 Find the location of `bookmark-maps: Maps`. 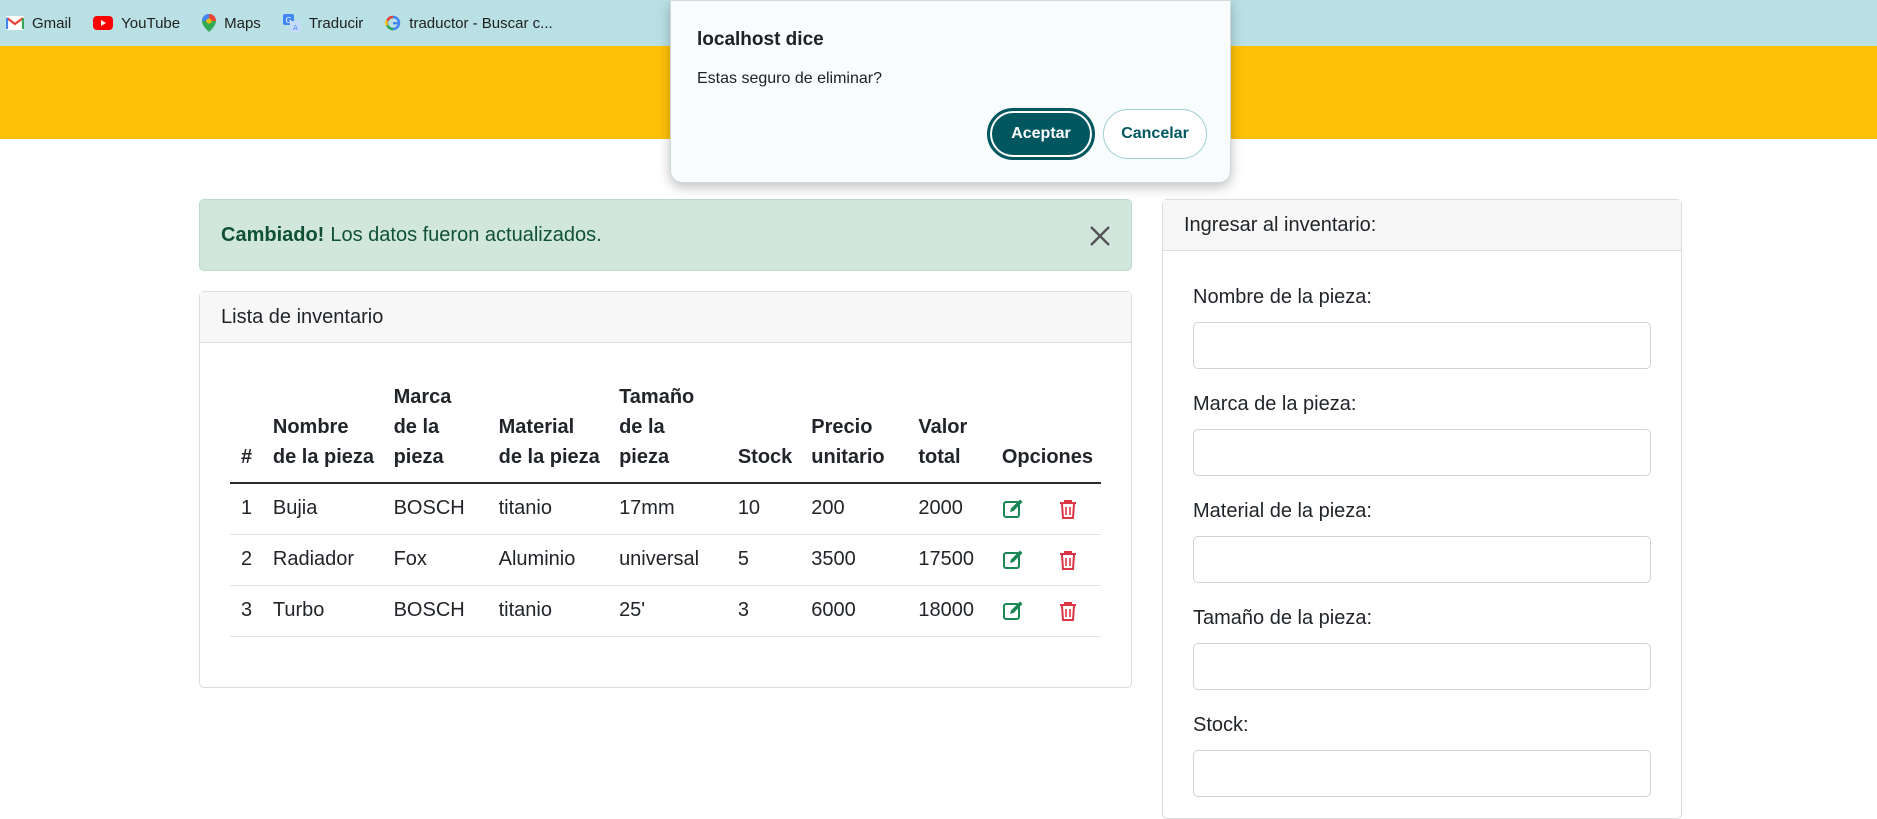

bookmark-maps: Maps is located at coordinates (231, 23).